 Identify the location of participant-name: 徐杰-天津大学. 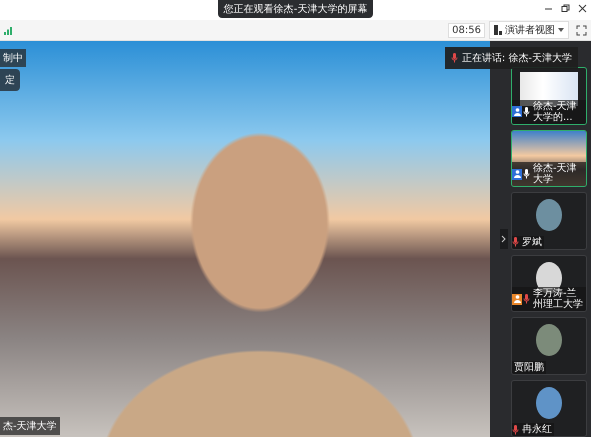
(555, 174).